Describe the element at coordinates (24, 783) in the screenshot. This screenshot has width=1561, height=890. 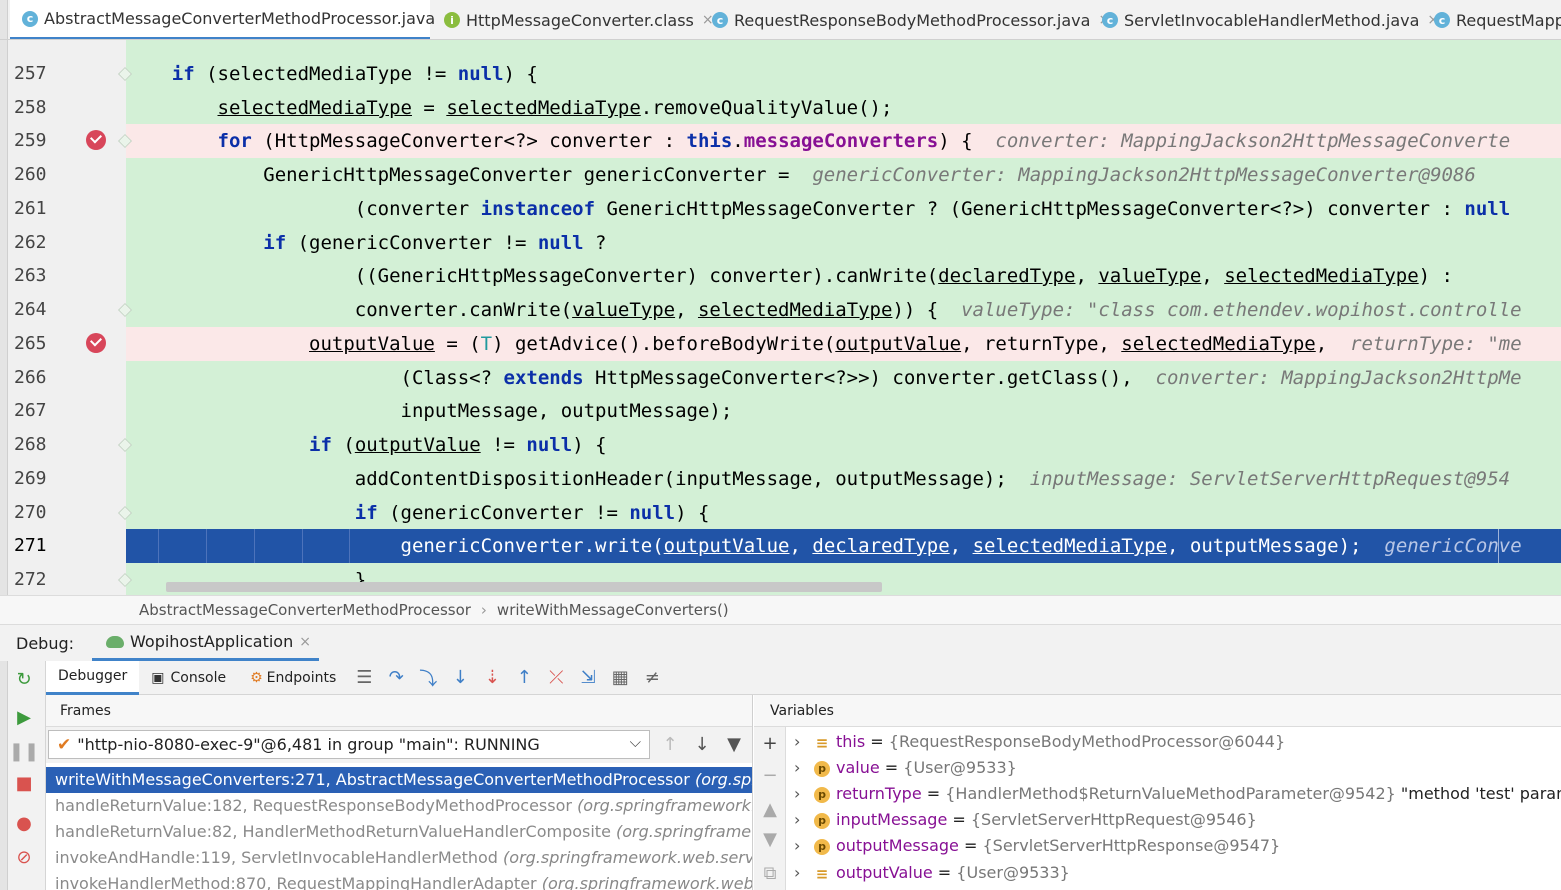
I see `stop-icon: ■` at that location.